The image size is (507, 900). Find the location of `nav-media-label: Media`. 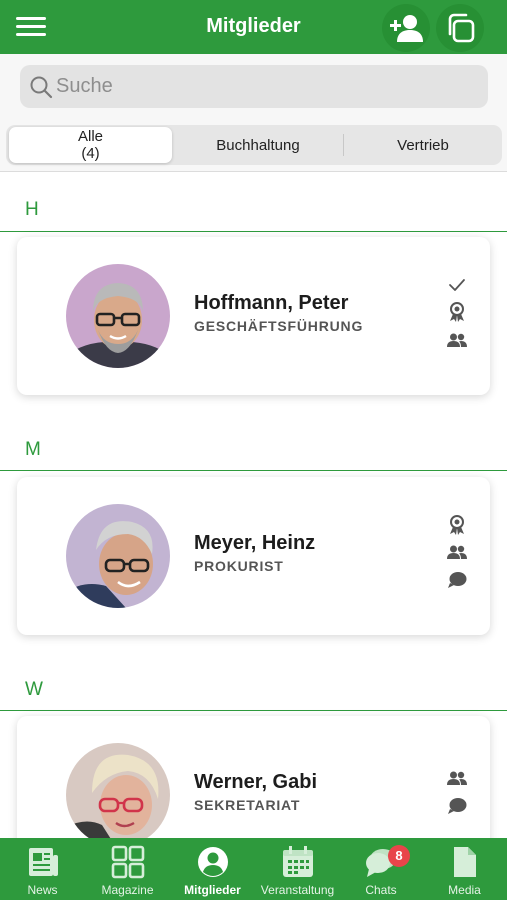

nav-media-label: Media is located at coordinates (464, 890).